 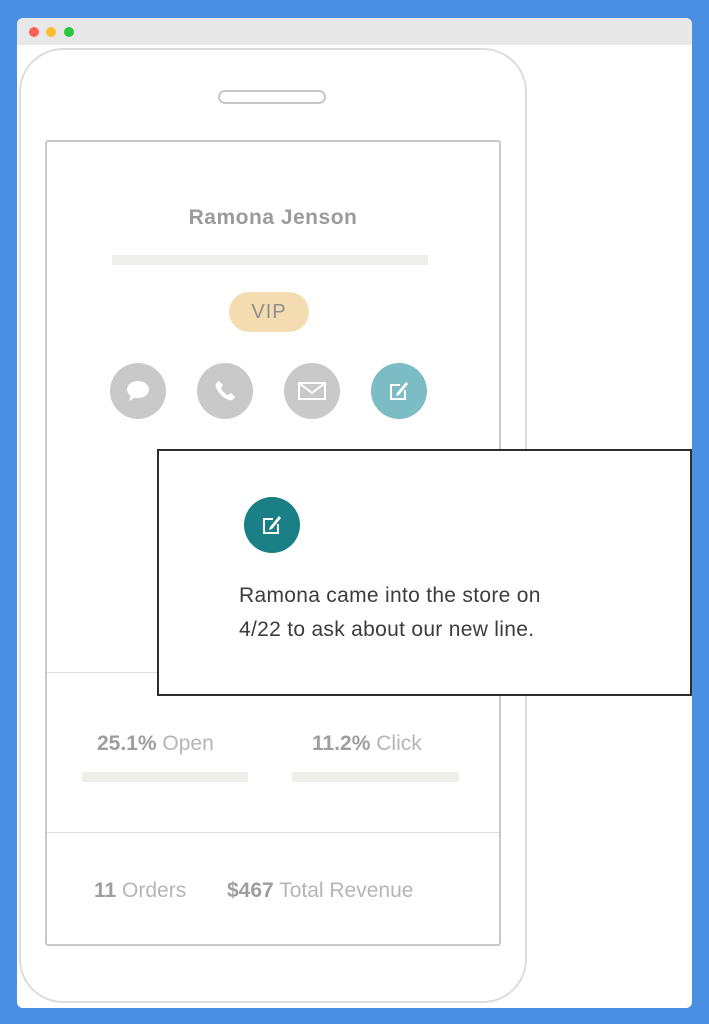 I want to click on open-rate-bar, so click(x=165, y=777).